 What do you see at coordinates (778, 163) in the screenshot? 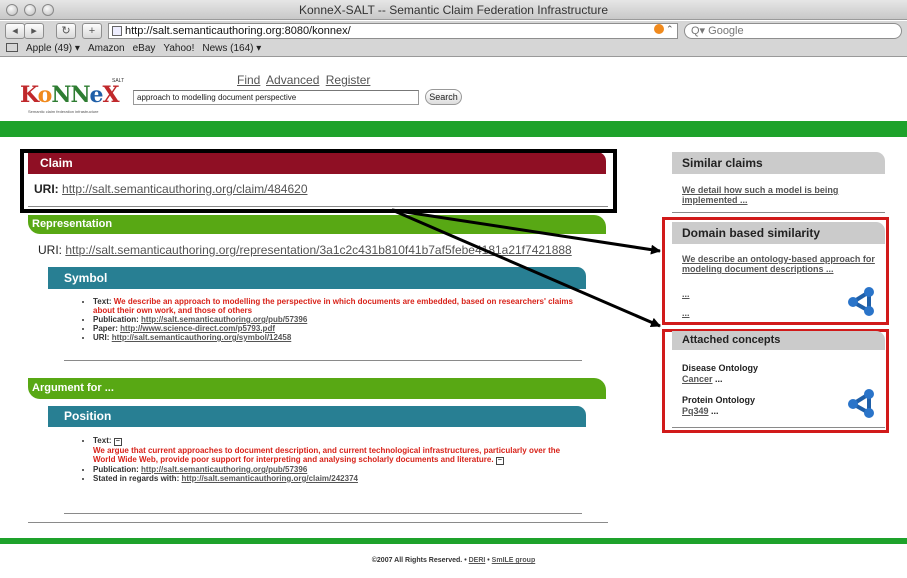
I see `similar-claims-heading: Similar claims` at bounding box center [778, 163].